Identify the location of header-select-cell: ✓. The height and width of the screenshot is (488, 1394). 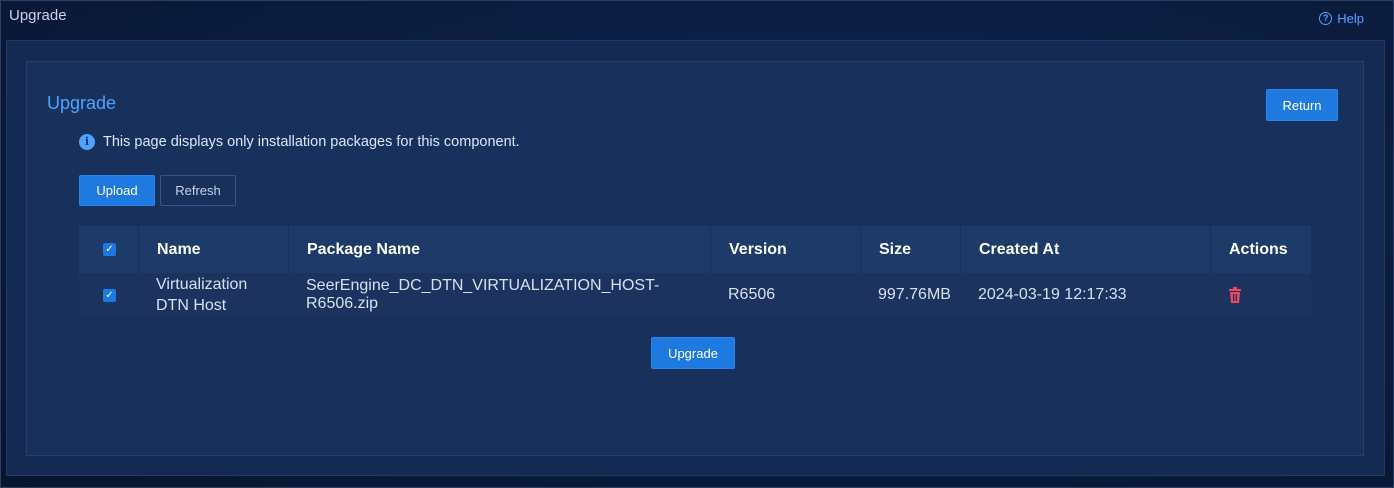
(108, 249).